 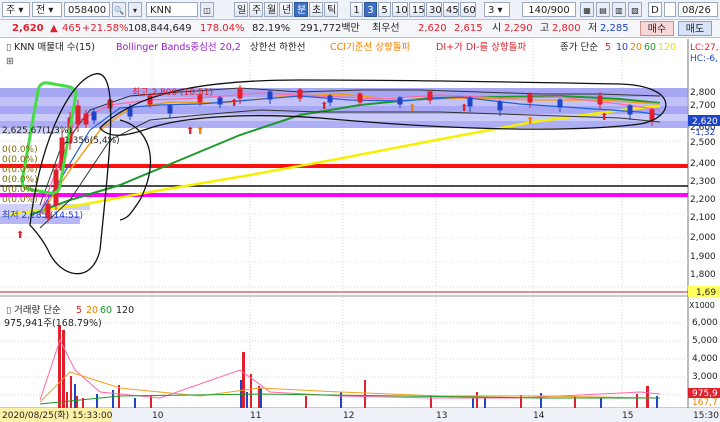 What do you see at coordinates (667, 47) in the screenshot?
I see `legend-ma-120: 120` at bounding box center [667, 47].